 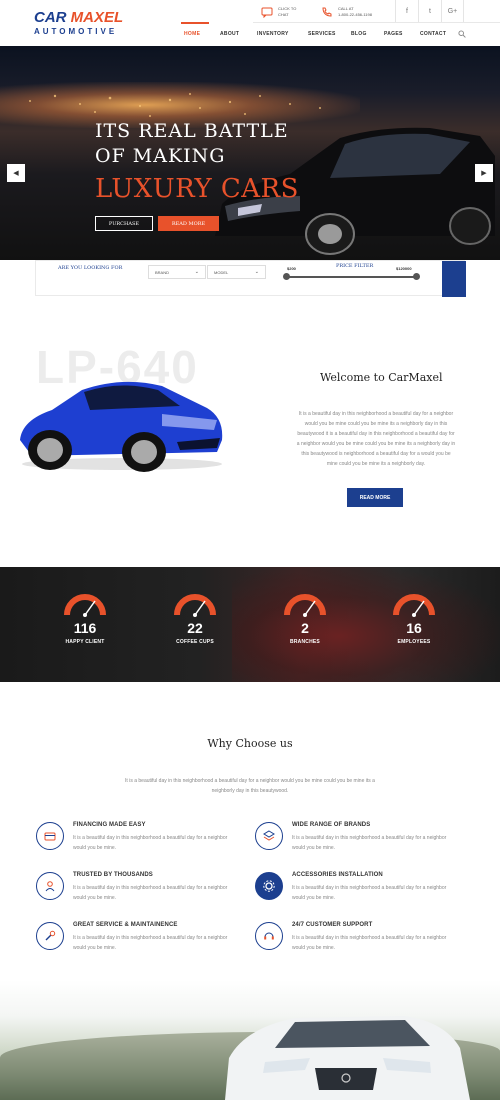 I want to click on wrench-icon, so click(x=50, y=936).